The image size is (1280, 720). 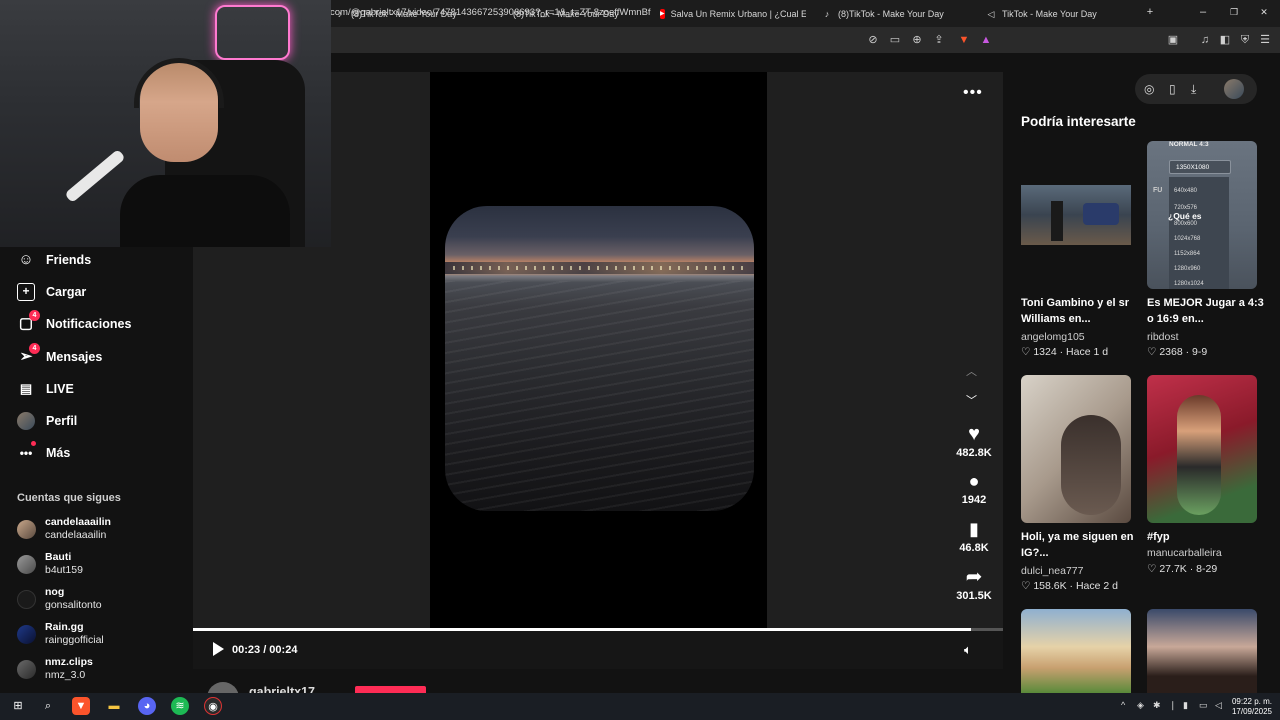 What do you see at coordinates (971, 371) in the screenshot?
I see `chevron-up-icon: ︿` at bounding box center [971, 371].